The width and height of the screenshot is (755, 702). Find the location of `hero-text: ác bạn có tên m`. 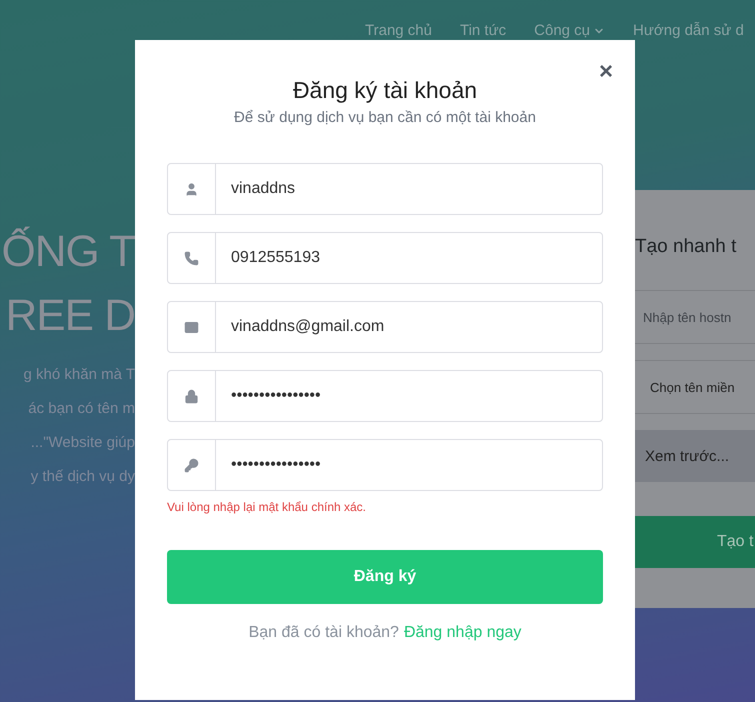

hero-text: ác bạn có tên m is located at coordinates (81, 409).